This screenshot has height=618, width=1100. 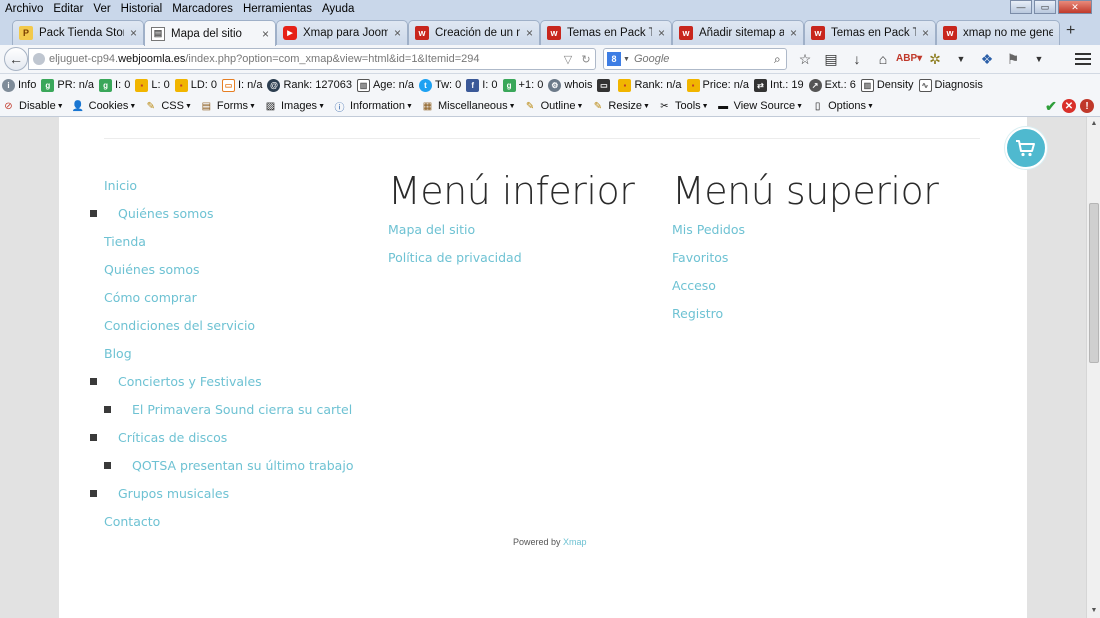 What do you see at coordinates (468, 106) in the screenshot?
I see `dev-miscellaneous: ▦ Miscellaneous ▼` at bounding box center [468, 106].